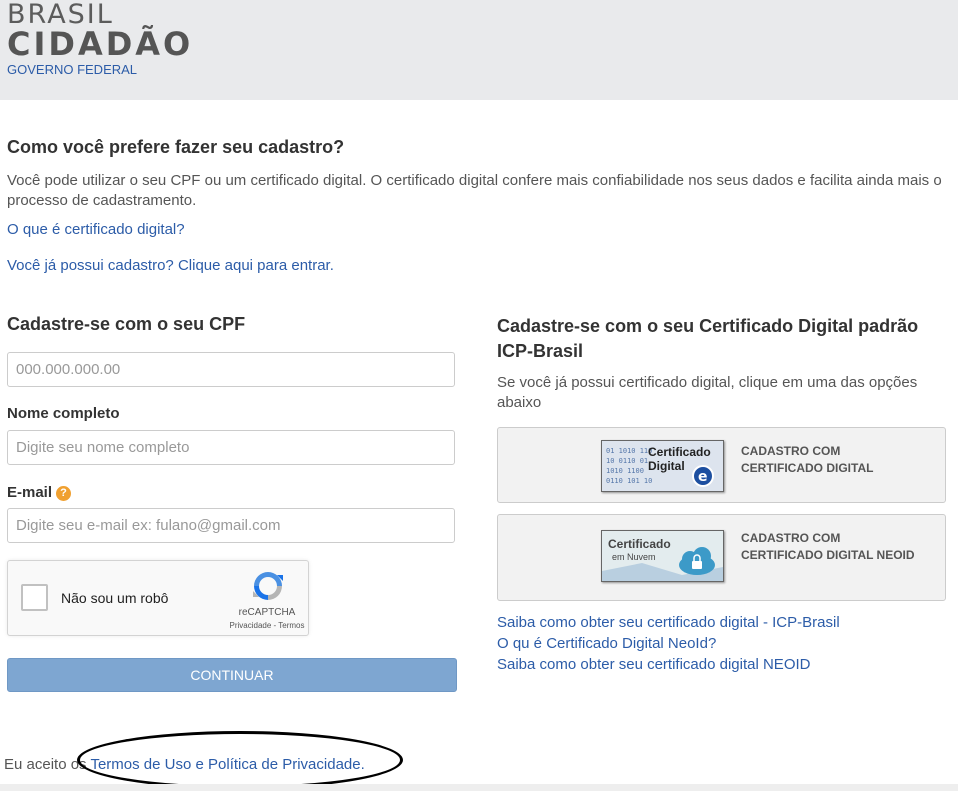 This screenshot has height=791, width=958. I want to click on certificate-digital-label: CADASTRO COM CERTIFICADO DIGITAL, so click(807, 459).